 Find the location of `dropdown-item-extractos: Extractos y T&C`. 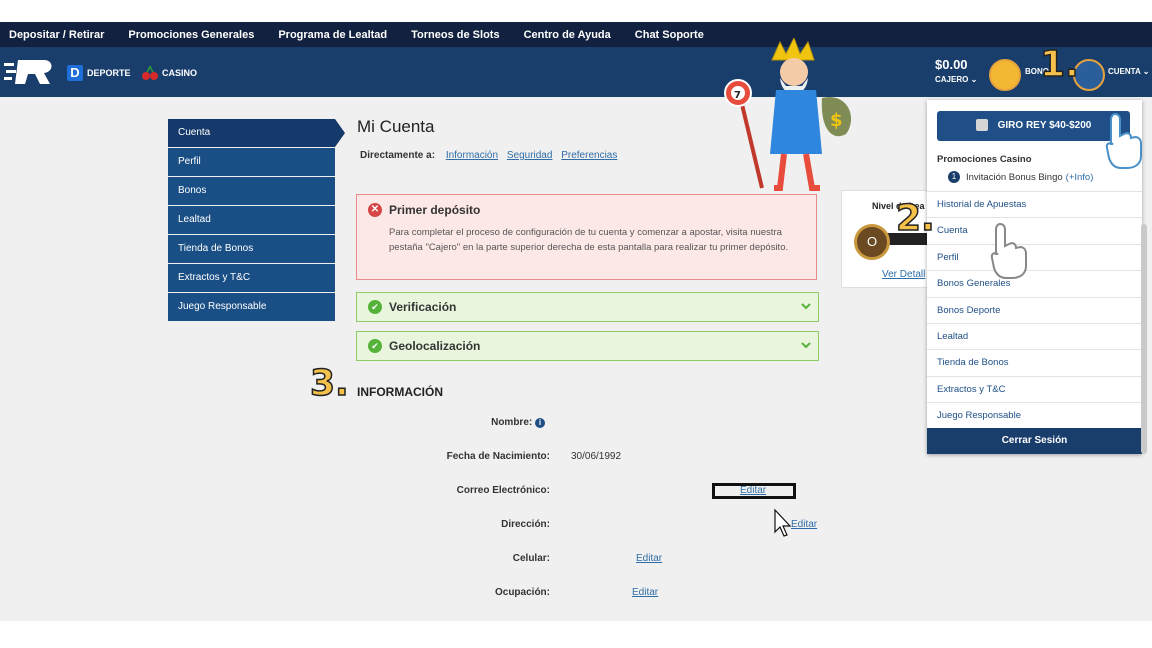

dropdown-item-extractos: Extractos y T&C is located at coordinates (1034, 388).